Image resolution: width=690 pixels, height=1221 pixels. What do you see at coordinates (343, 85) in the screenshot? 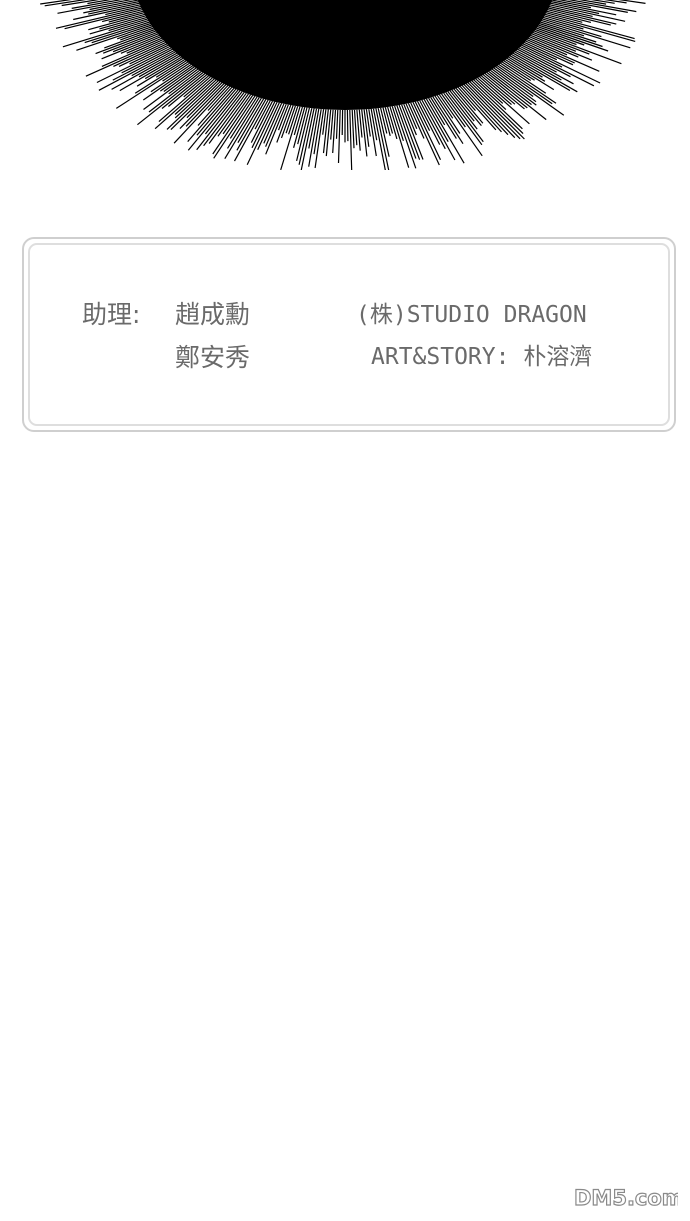
I see `speed-burst-graphic` at bounding box center [343, 85].